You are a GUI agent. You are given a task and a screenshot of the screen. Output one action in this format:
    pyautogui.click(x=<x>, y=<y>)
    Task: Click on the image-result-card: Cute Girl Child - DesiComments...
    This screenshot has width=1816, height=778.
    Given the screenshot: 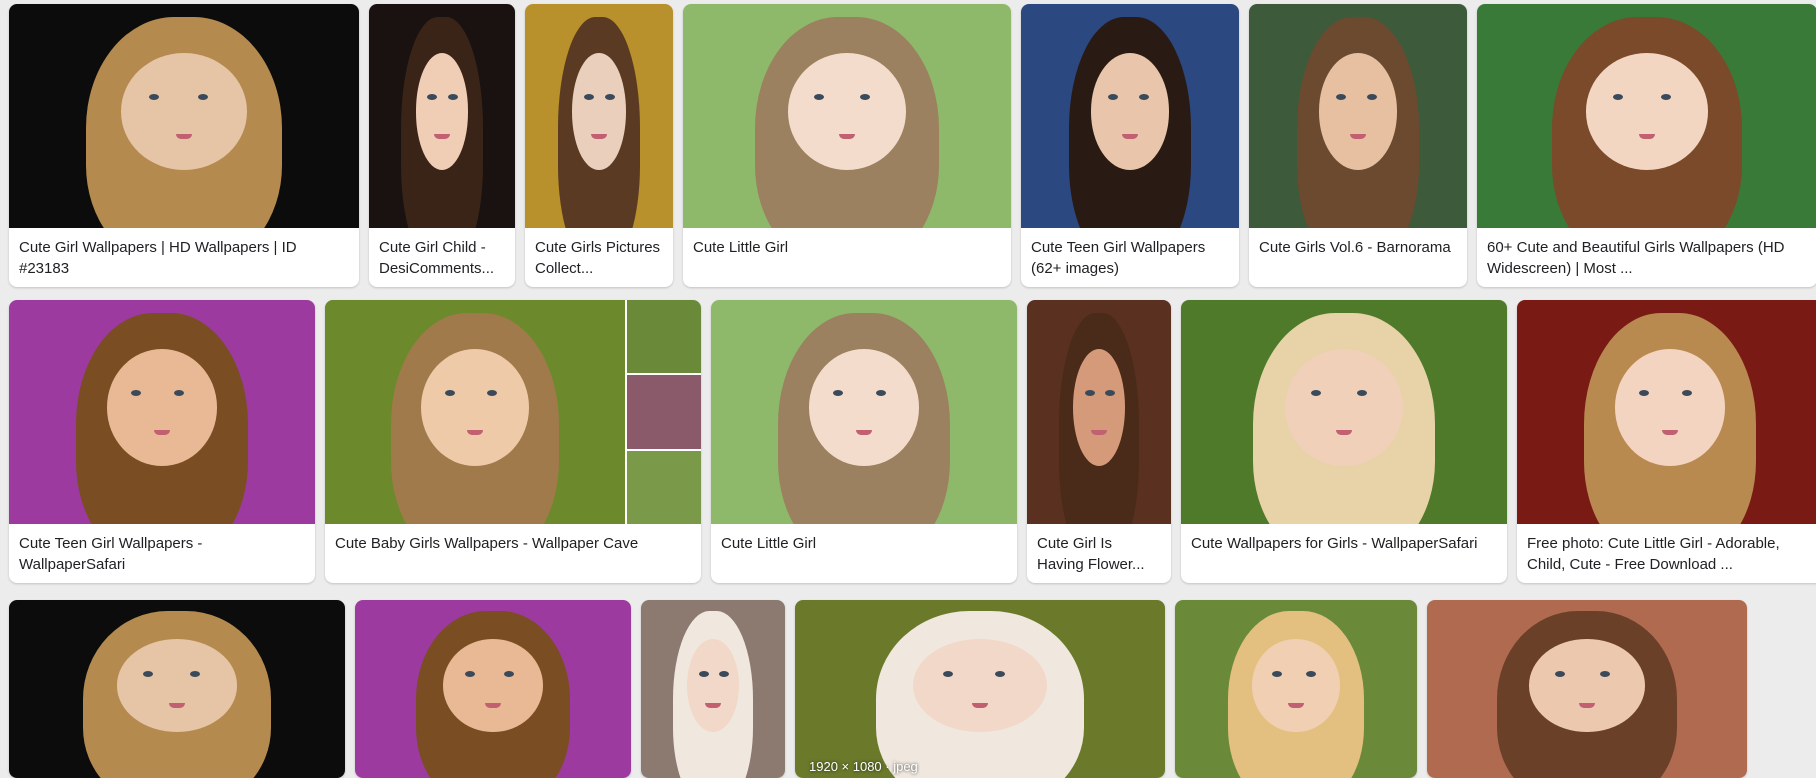 What is the action you would take?
    pyautogui.click(x=442, y=145)
    